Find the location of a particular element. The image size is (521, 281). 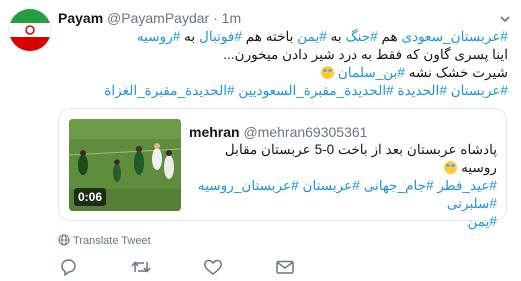

hashtag-link: #عربستان_سعودی is located at coordinates (454, 36).